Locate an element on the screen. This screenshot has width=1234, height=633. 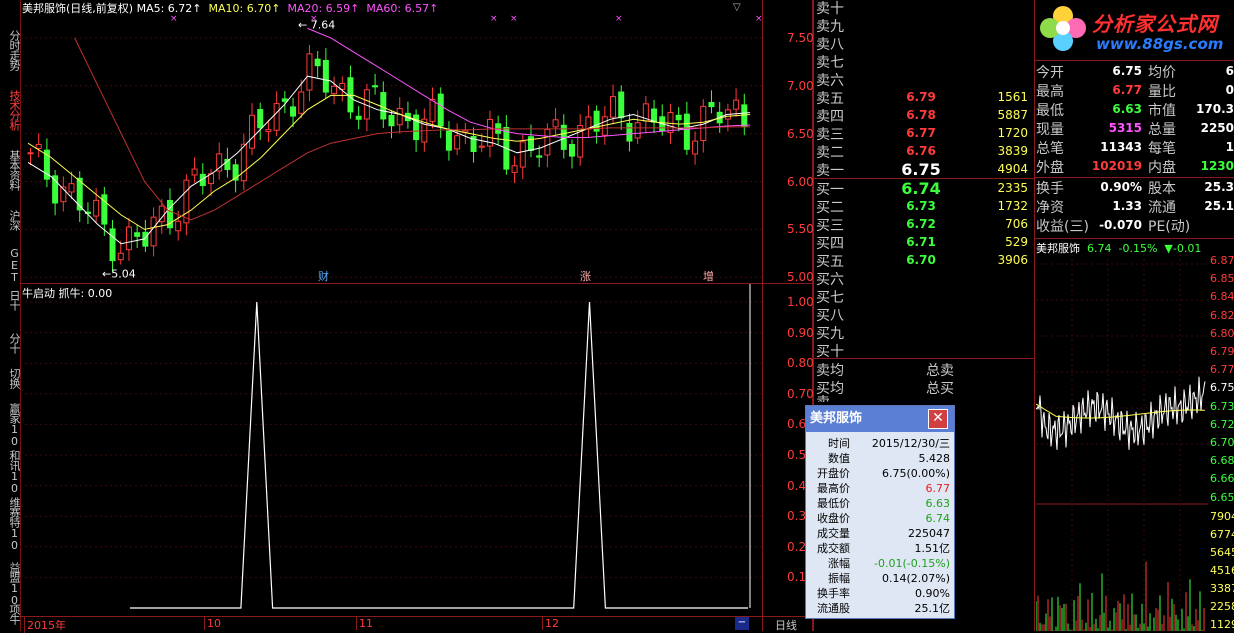
left-tab-3: 基本资料 is located at coordinates (10, 170).